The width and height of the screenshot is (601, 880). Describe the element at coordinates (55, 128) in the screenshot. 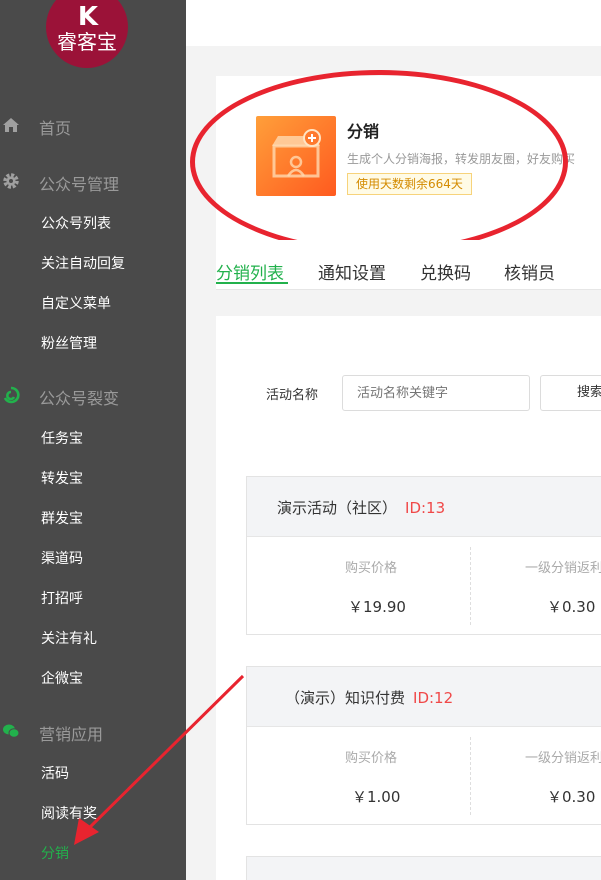

I see `nav-group-label: 首页` at that location.